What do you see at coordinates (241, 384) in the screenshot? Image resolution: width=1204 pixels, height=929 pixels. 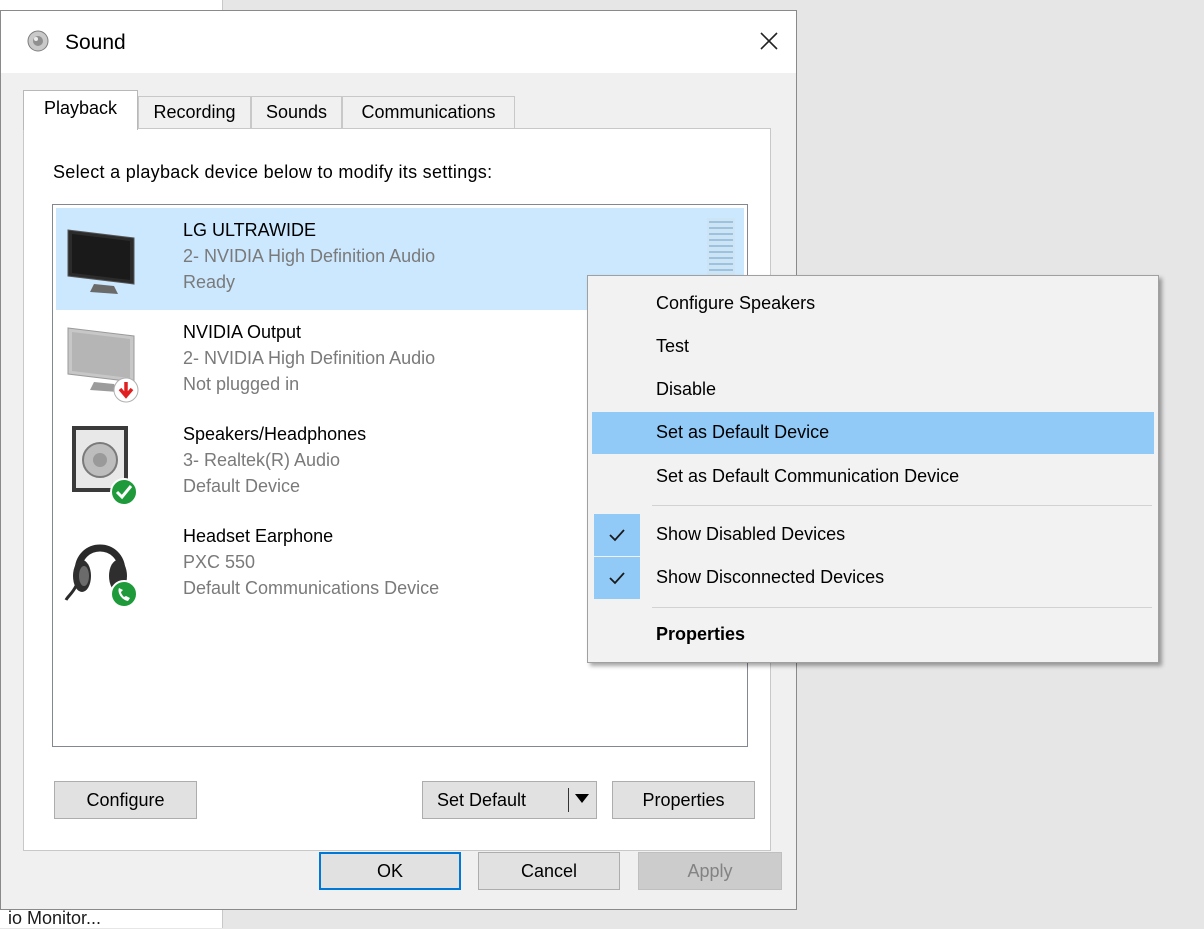 I see `device-status: Not plugged in` at bounding box center [241, 384].